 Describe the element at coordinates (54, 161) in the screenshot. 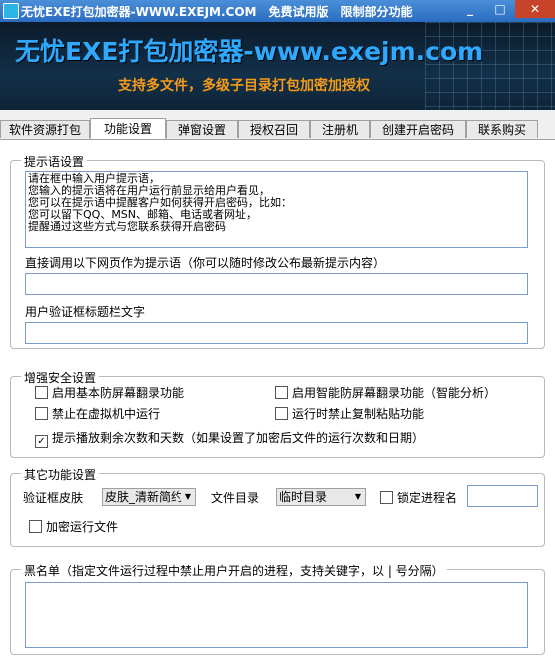

I see `prompt-settings-title: 提示语设置` at that location.